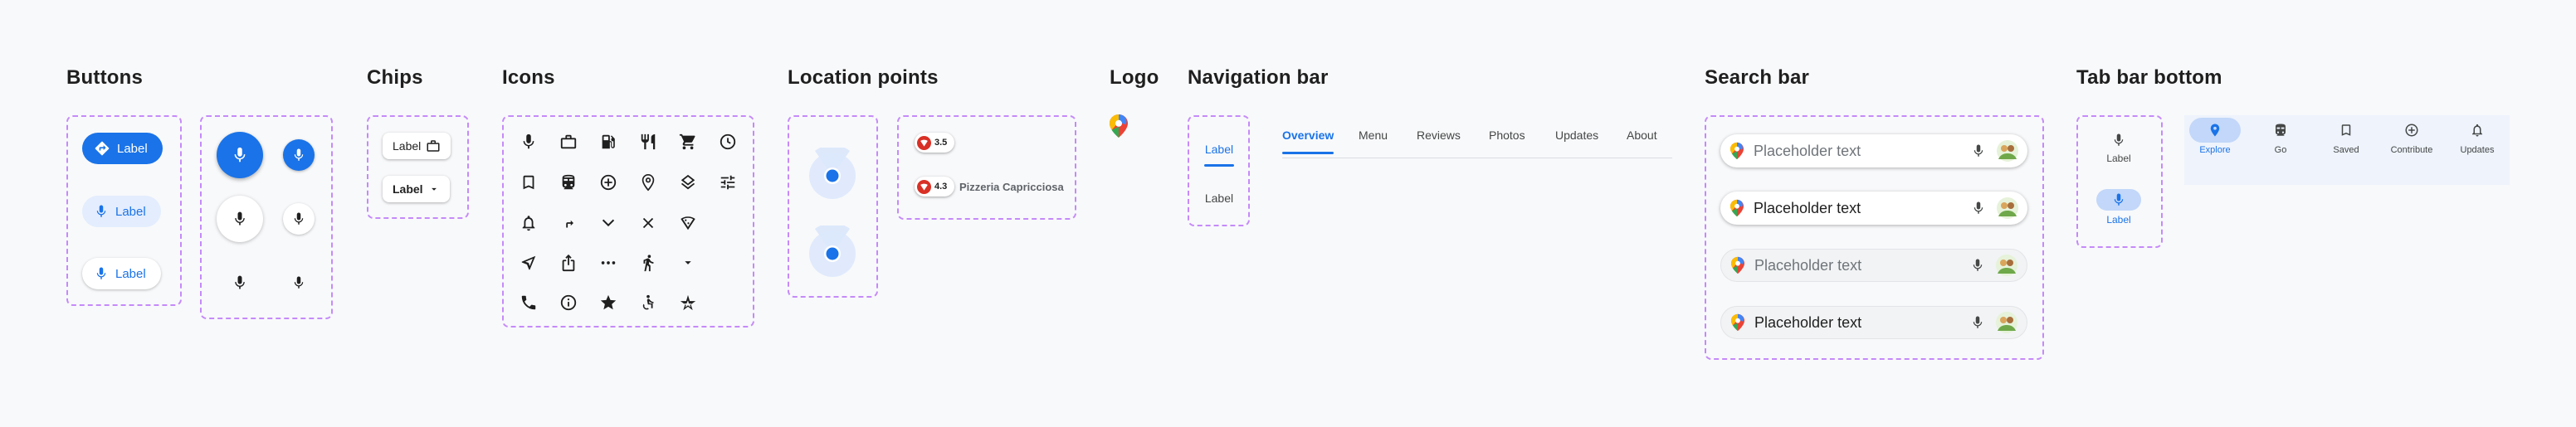  I want to click on location-dot-with-heading, so click(832, 174).